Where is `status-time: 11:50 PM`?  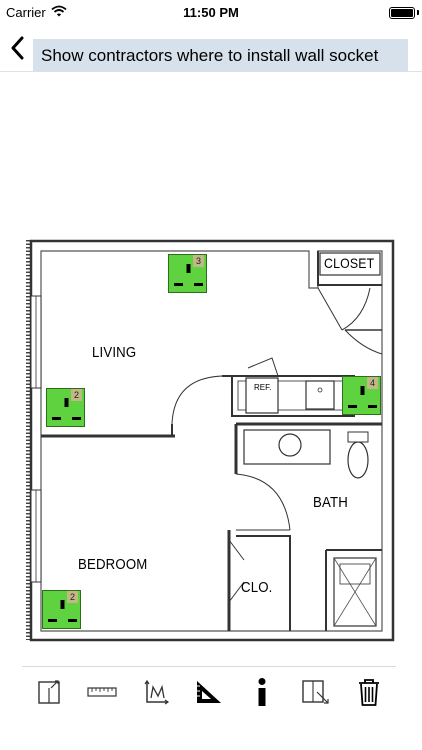
status-time: 11:50 PM is located at coordinates (211, 12).